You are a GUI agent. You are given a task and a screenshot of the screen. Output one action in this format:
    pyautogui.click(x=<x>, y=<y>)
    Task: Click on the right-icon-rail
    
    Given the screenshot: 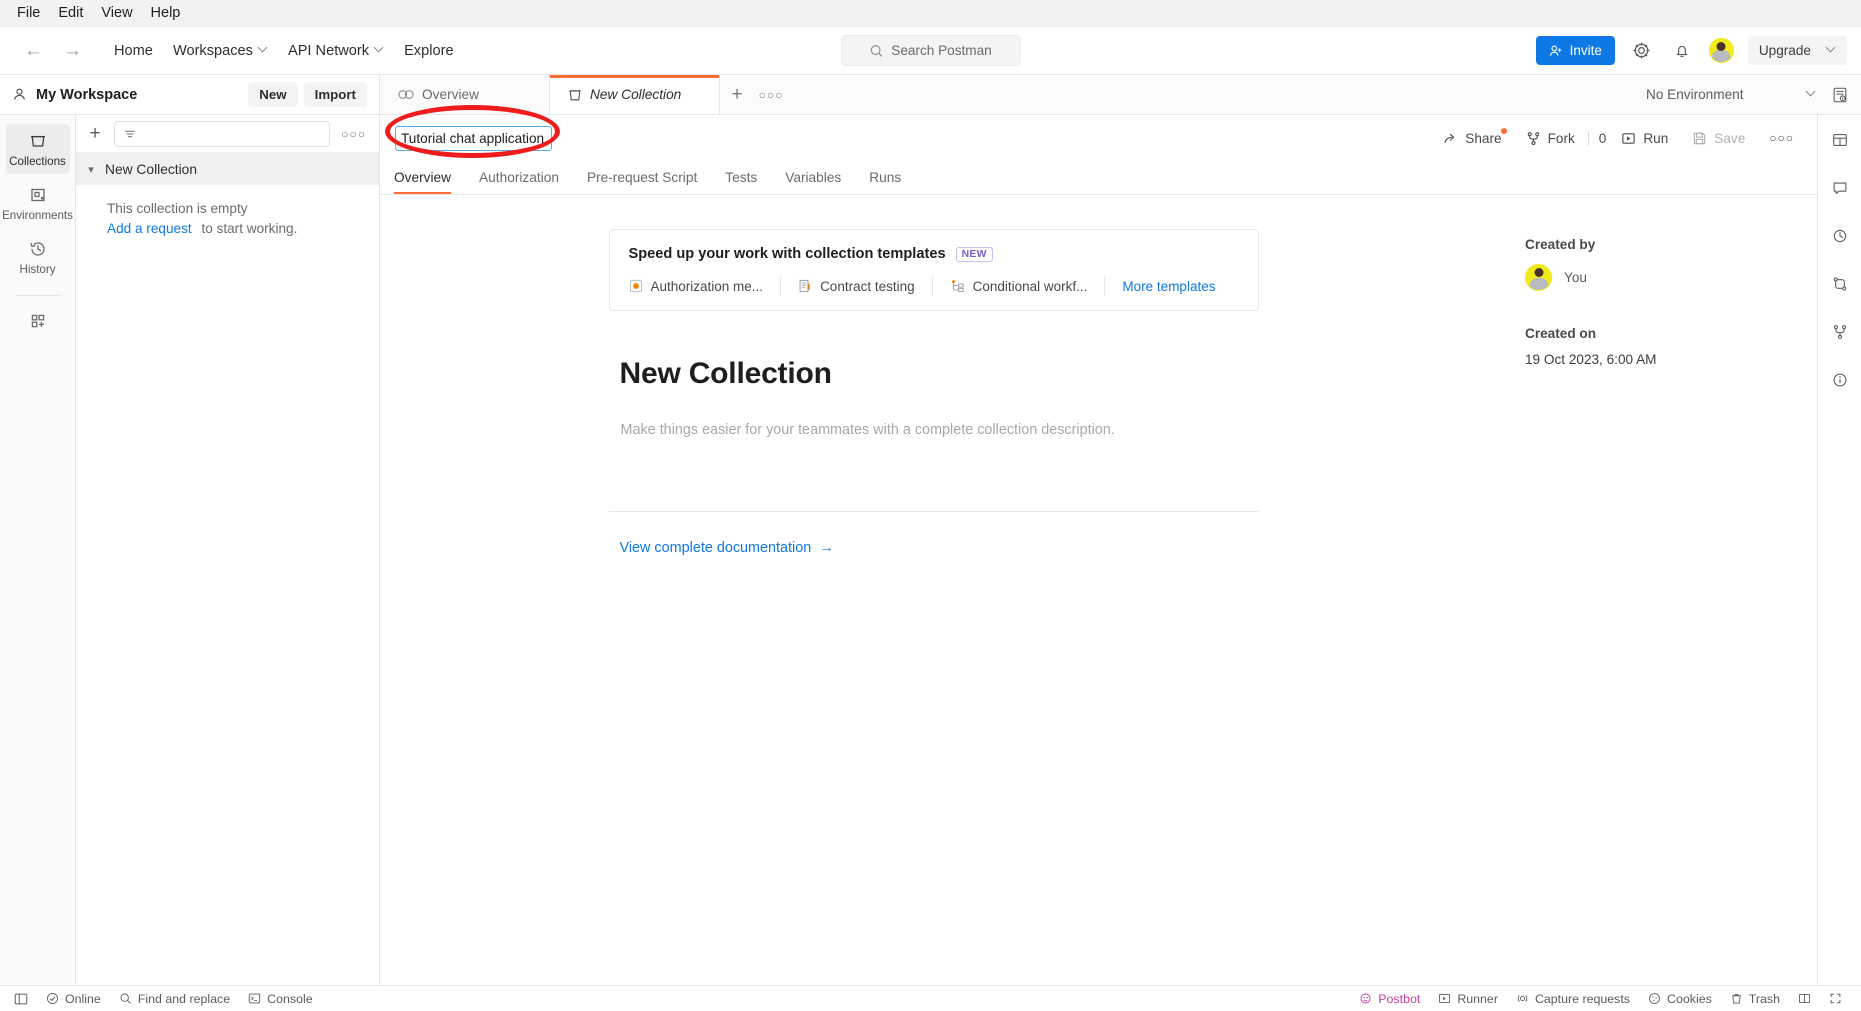 What is the action you would take?
    pyautogui.click(x=1839, y=550)
    